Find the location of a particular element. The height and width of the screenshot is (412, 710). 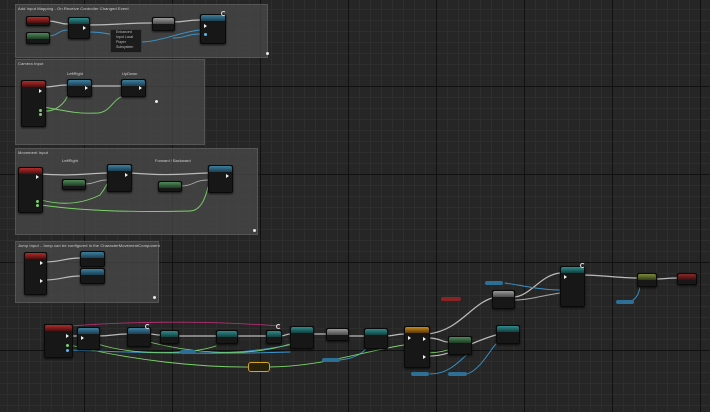

add-movement-input-forward-node is located at coordinates (220, 179).